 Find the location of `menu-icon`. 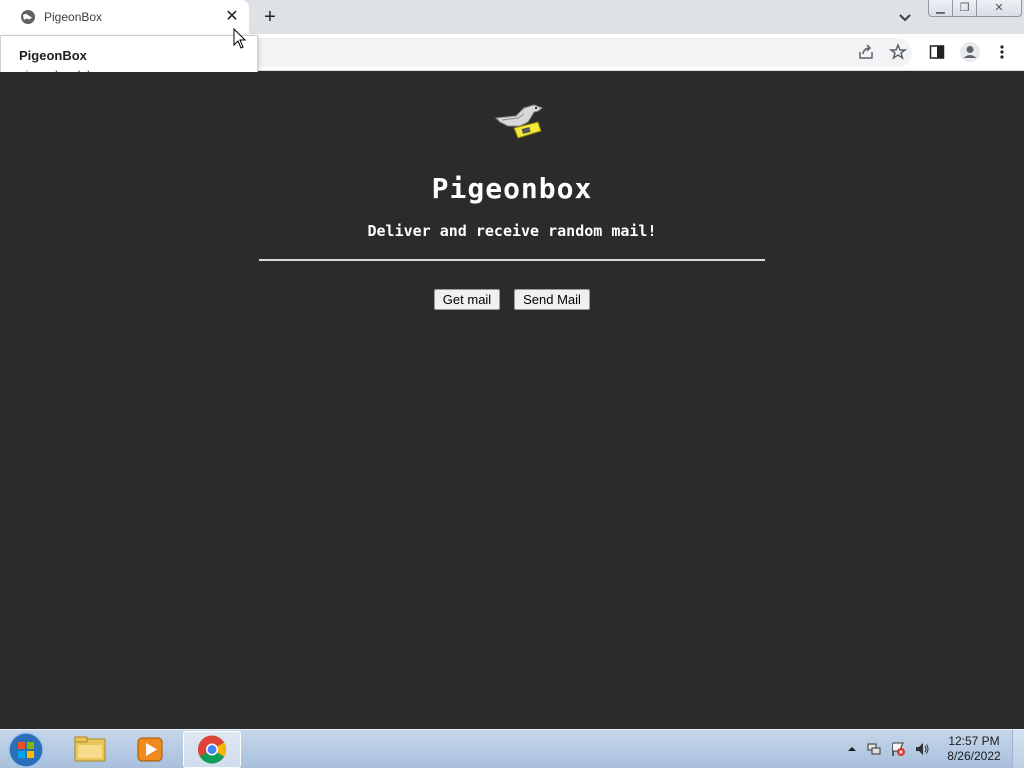

menu-icon is located at coordinates (1002, 52).